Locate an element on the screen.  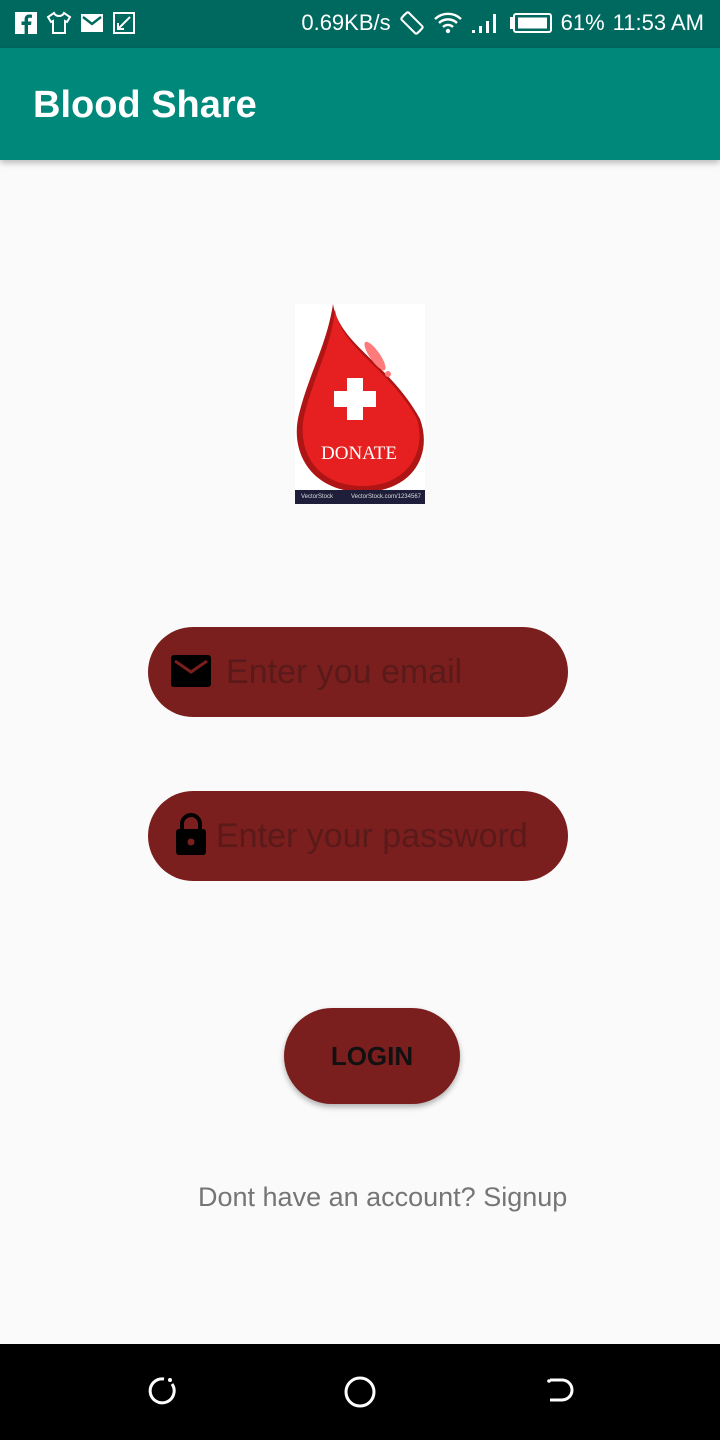
login-button: LOGIN is located at coordinates (372, 1056).